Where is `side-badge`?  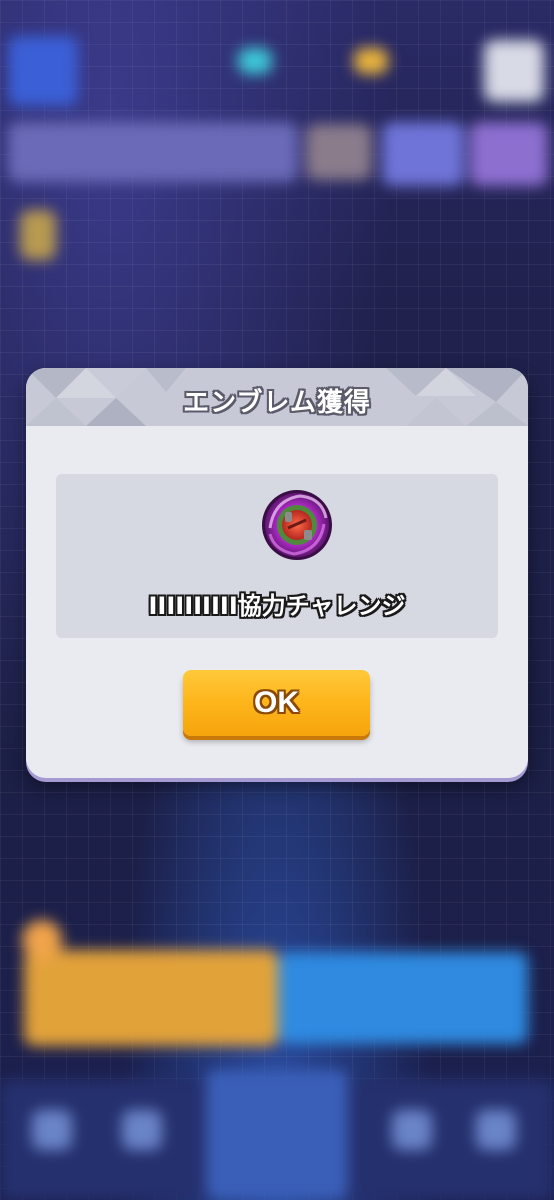 side-badge is located at coordinates (38, 235).